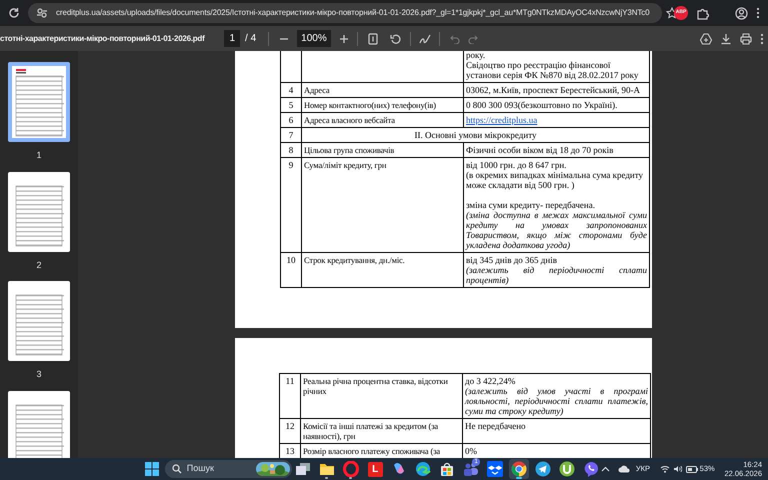 The height and width of the screenshot is (480, 768). Describe the element at coordinates (672, 13) in the screenshot. I see `star-icon` at that location.